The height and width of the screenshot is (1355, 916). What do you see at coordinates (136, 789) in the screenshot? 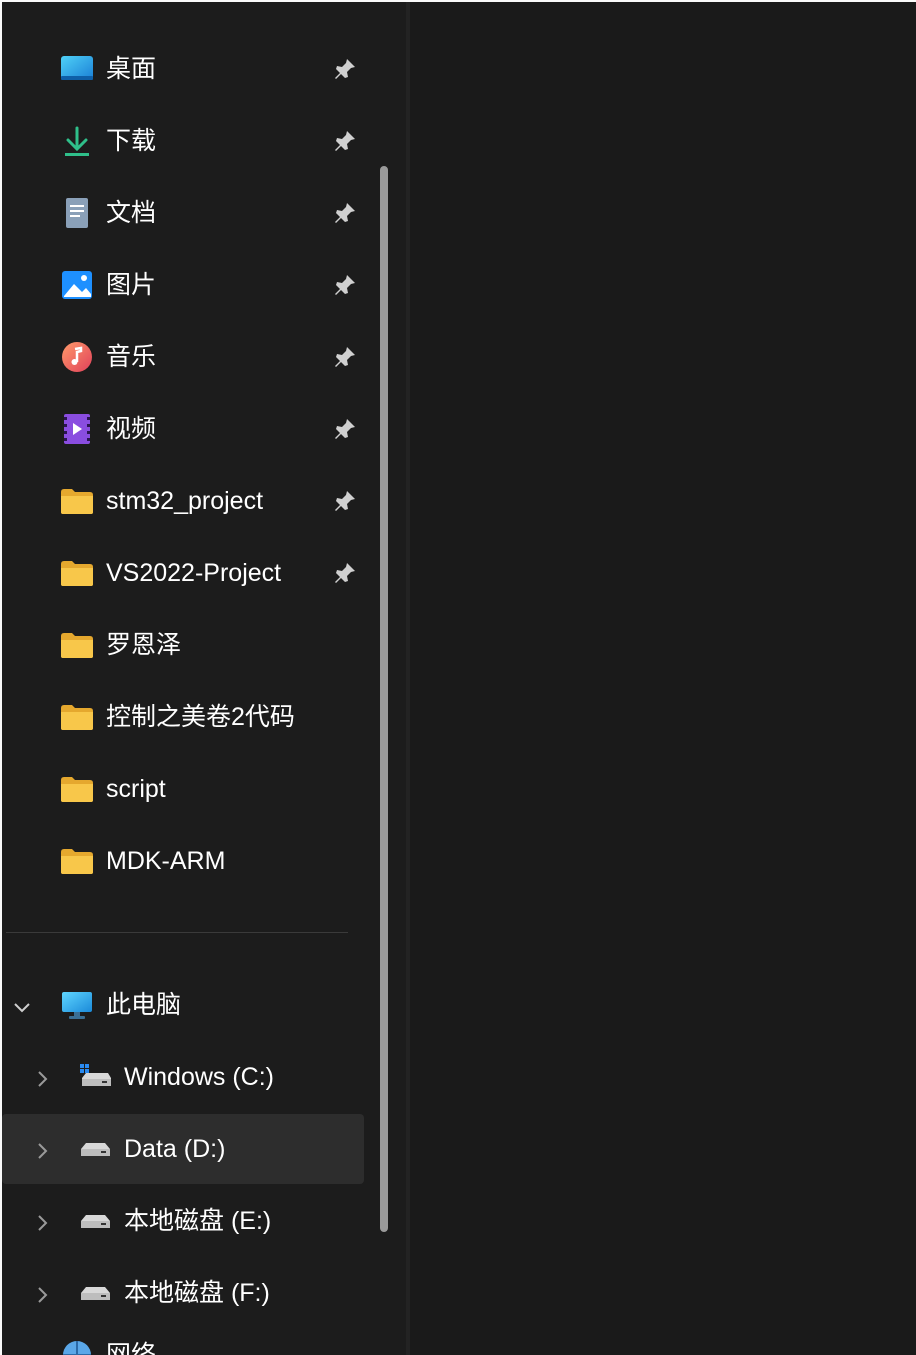
I see `nav-item-label: script` at bounding box center [136, 789].